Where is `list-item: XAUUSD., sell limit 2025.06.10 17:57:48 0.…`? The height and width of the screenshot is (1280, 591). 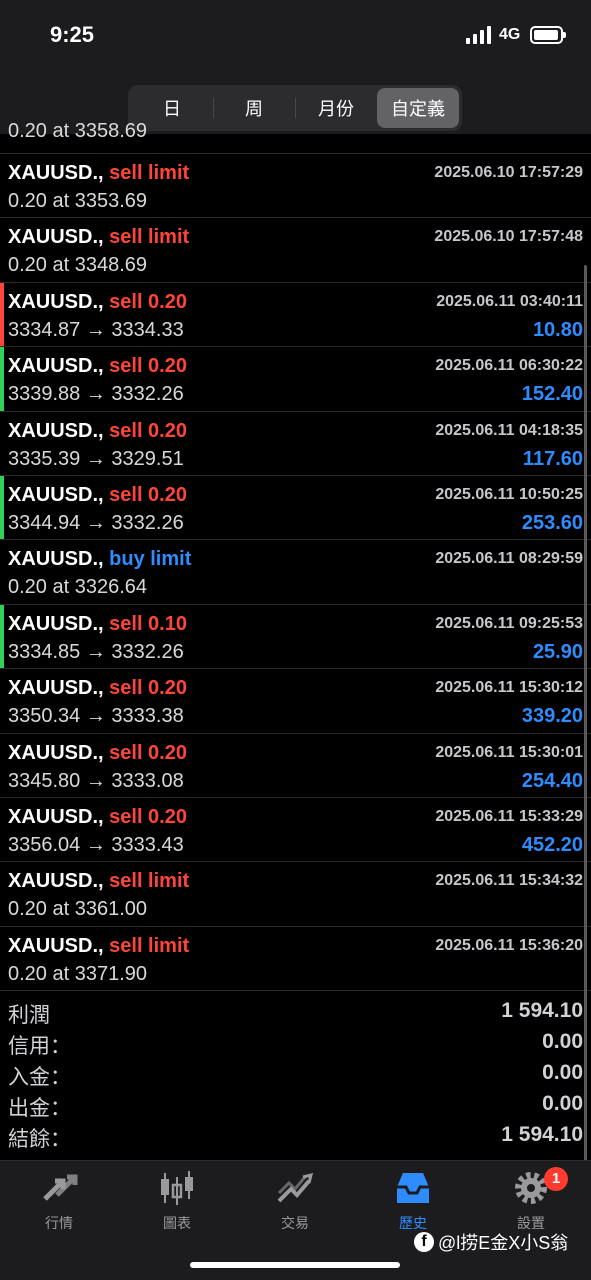
list-item: XAUUSD., sell limit 2025.06.10 17:57:48 0.… is located at coordinates (295, 250).